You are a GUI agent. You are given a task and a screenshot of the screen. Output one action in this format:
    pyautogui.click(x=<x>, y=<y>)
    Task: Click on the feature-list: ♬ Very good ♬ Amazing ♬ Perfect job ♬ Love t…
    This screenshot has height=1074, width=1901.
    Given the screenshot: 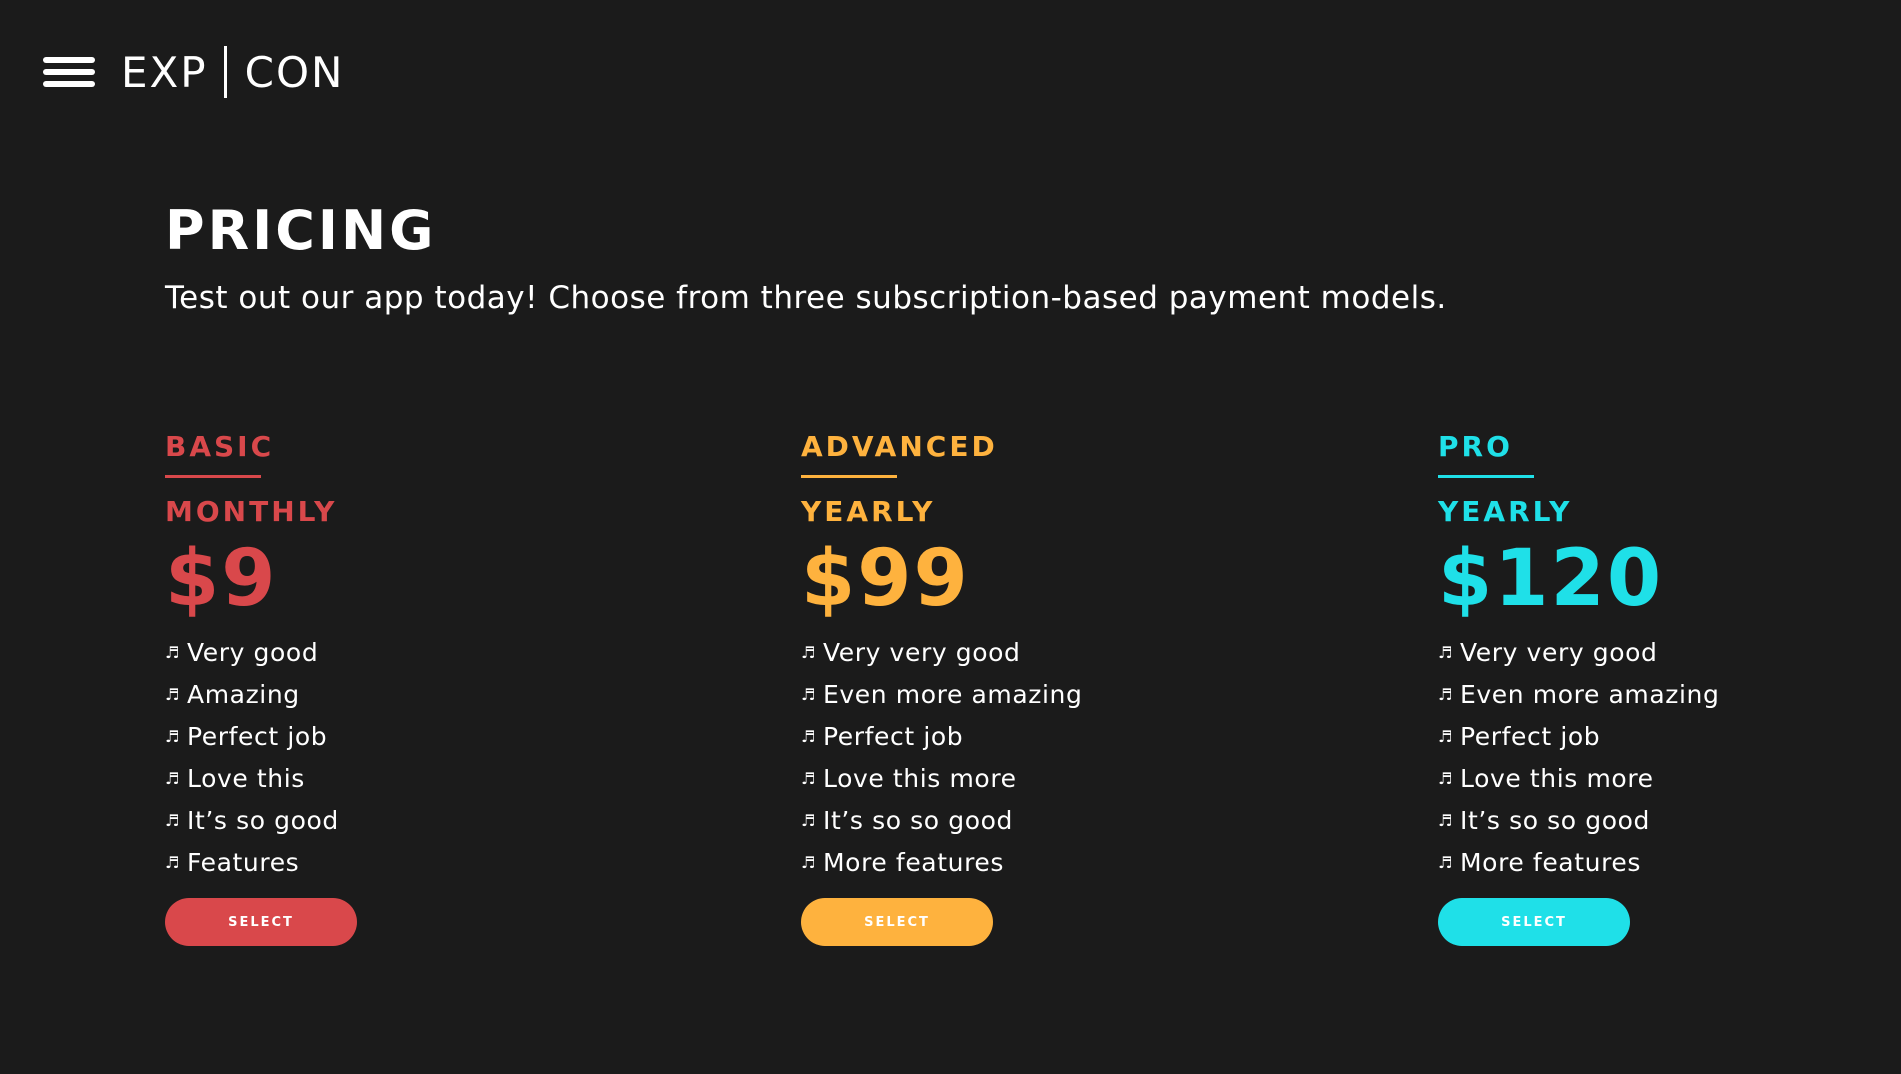 What is the action you would take?
    pyautogui.click(x=445, y=758)
    